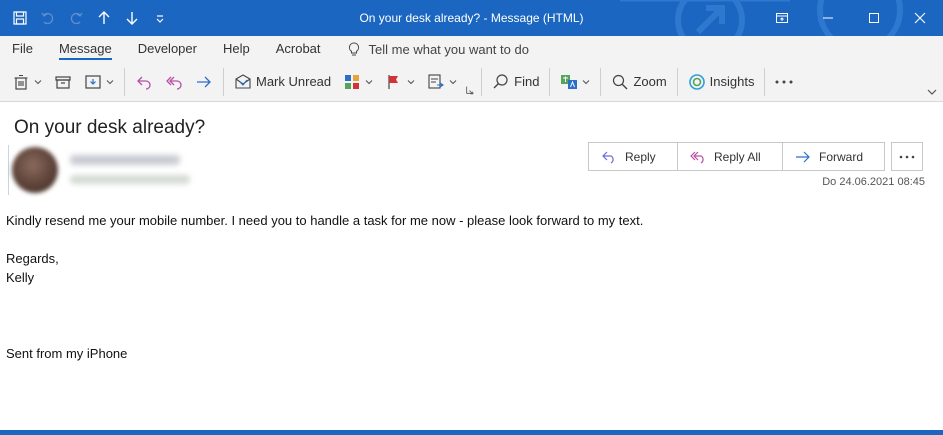 This screenshot has height=435, width=943. What do you see at coordinates (353, 49) in the screenshot?
I see `lightbulb-icon` at bounding box center [353, 49].